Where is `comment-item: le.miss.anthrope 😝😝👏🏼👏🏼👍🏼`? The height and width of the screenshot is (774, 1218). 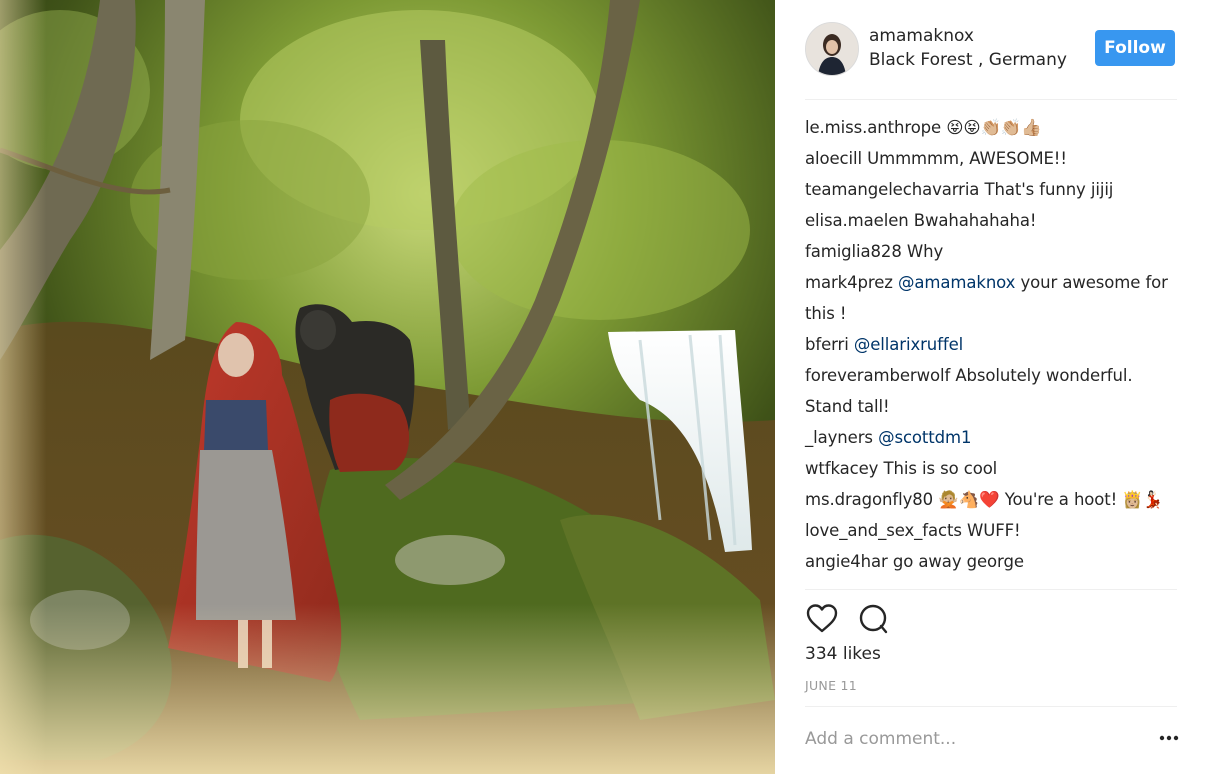
comment-item: le.miss.anthrope 😝😝👏🏼👏🏼👍🏼 is located at coordinates (991, 127).